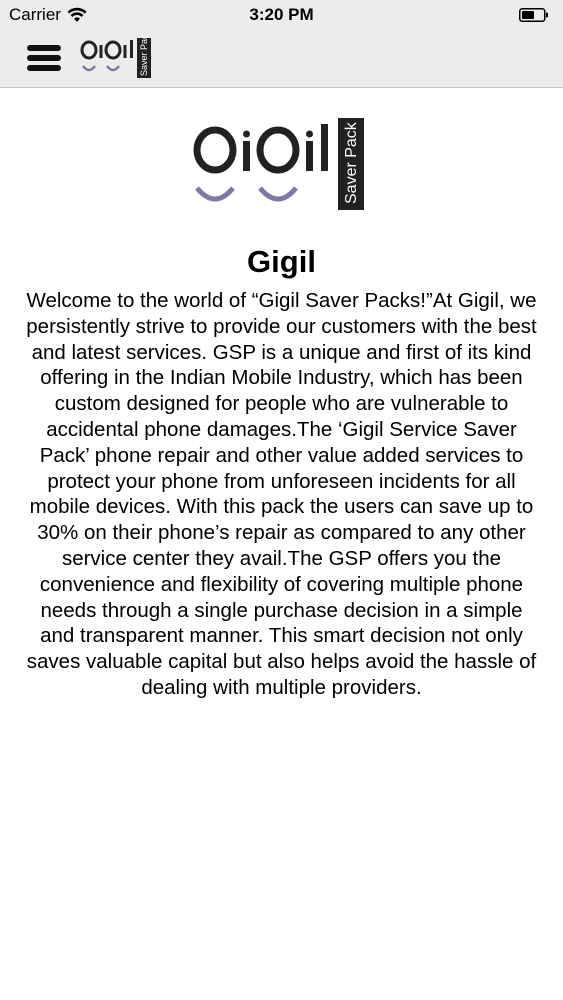 This screenshot has width=563, height=1000. I want to click on hero-brand-logo: Saver Pack, so click(278, 164).